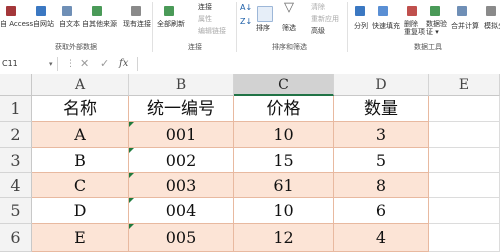 The width and height of the screenshot is (500, 252). I want to click on data-validation-button: 数据验 证 ▾, so click(436, 28).